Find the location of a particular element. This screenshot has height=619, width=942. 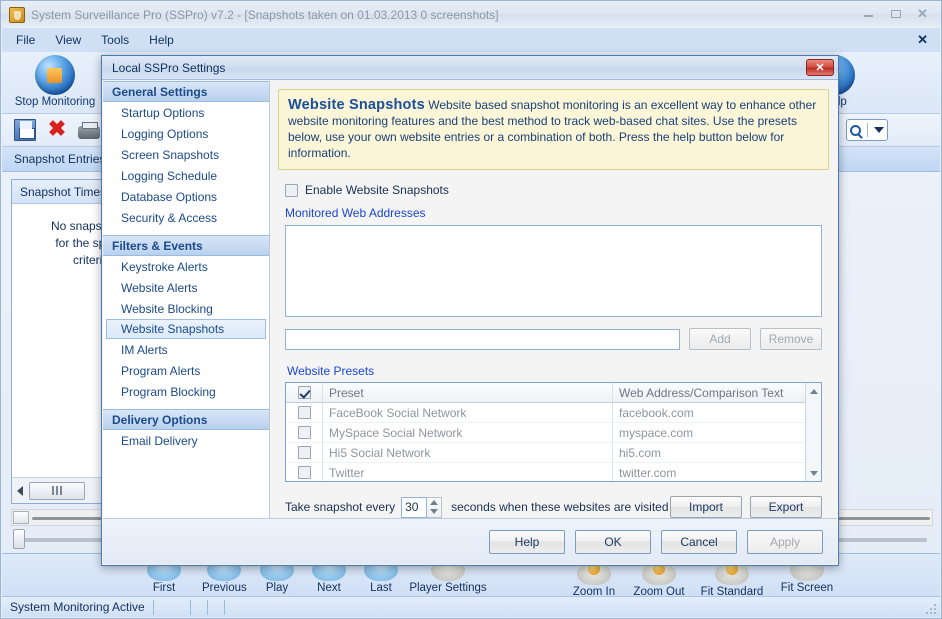

menu-item-tools: Tools is located at coordinates (115, 40).